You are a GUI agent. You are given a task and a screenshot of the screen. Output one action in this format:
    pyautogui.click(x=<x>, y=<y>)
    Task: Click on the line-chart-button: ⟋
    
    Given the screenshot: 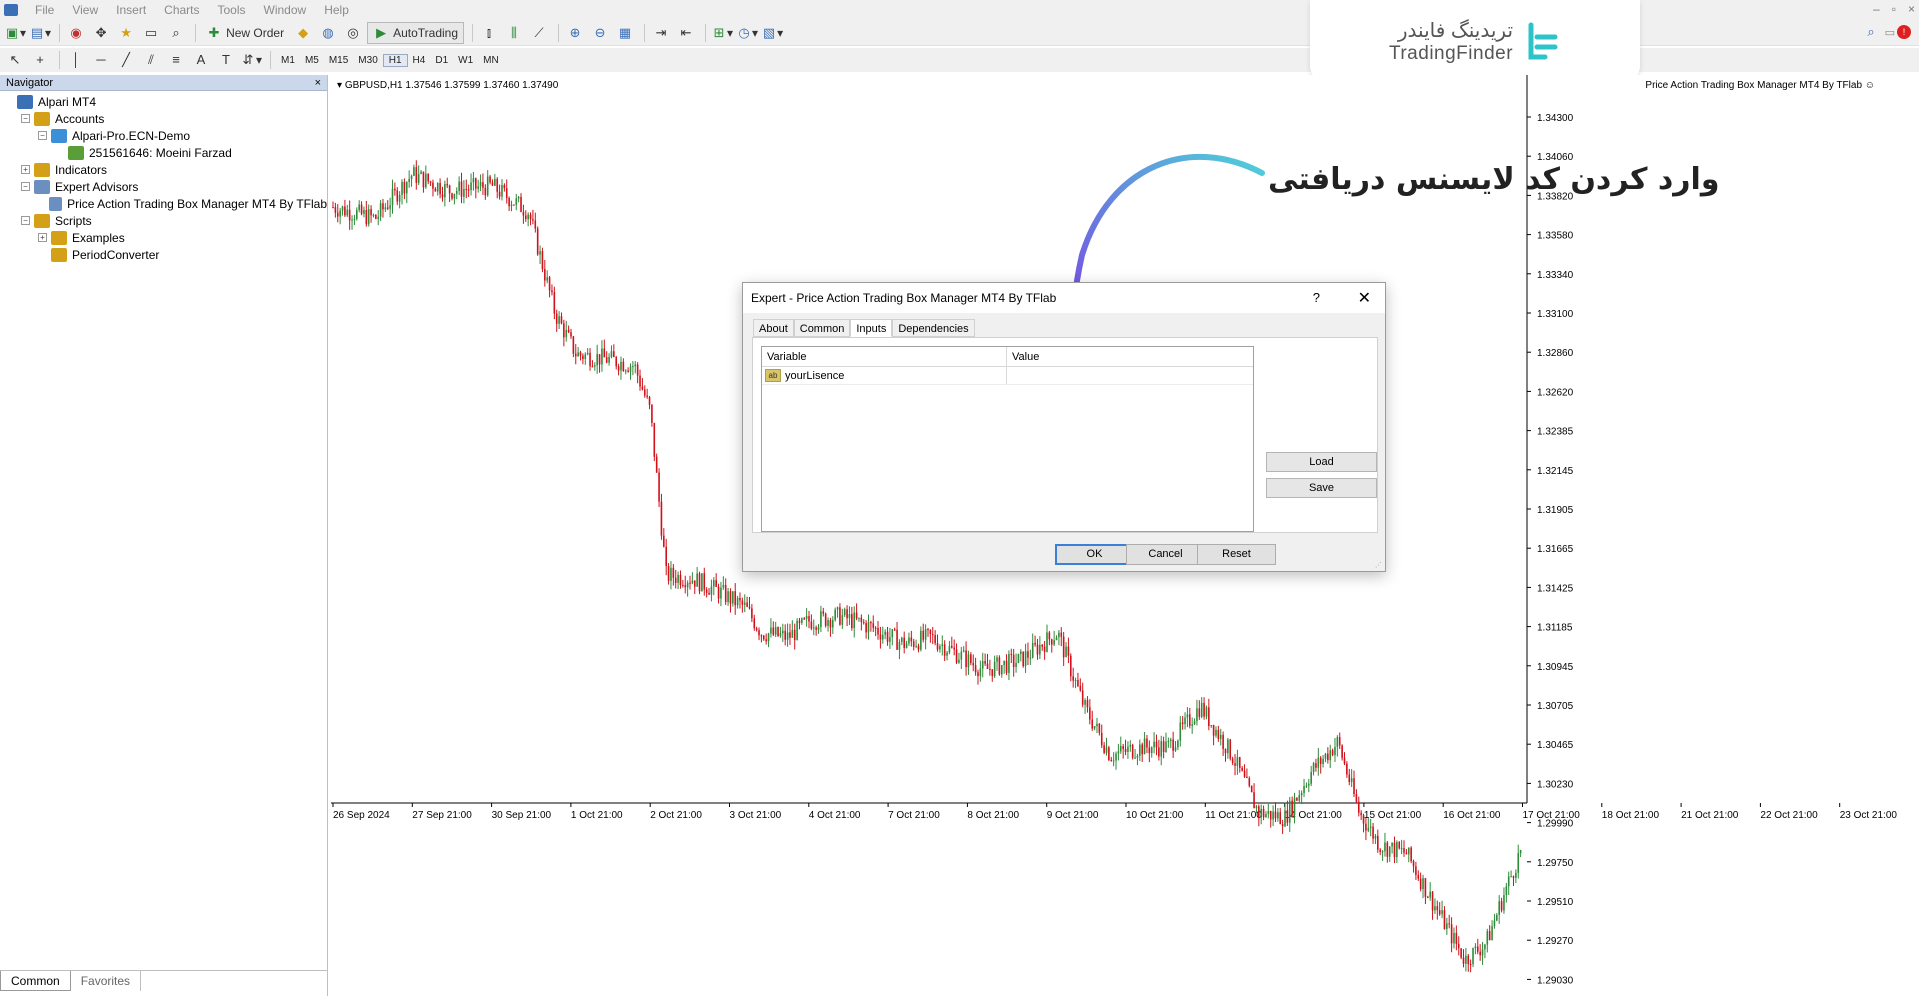 What is the action you would take?
    pyautogui.click(x=539, y=33)
    